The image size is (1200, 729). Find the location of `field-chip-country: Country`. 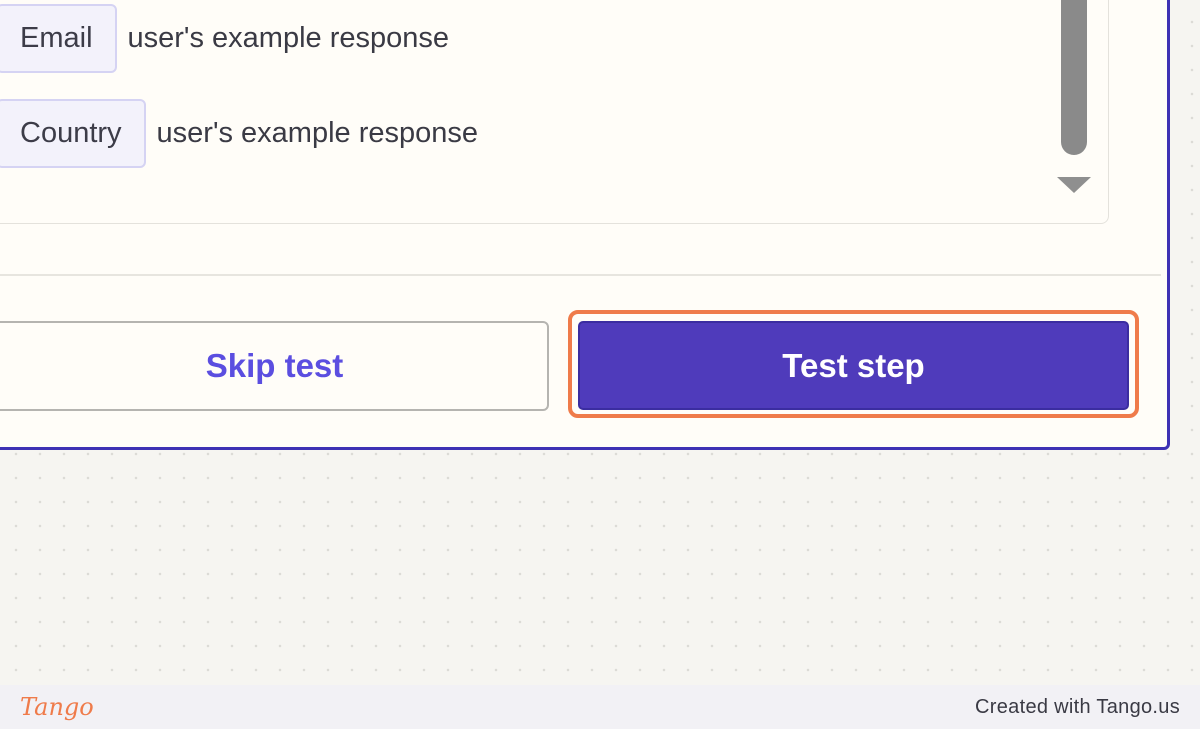

field-chip-country: Country is located at coordinates (73, 133).